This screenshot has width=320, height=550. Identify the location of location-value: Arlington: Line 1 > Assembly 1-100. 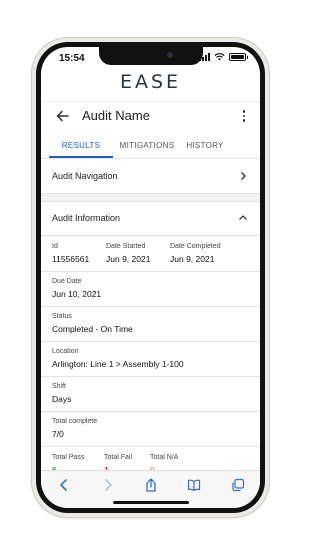
(118, 364).